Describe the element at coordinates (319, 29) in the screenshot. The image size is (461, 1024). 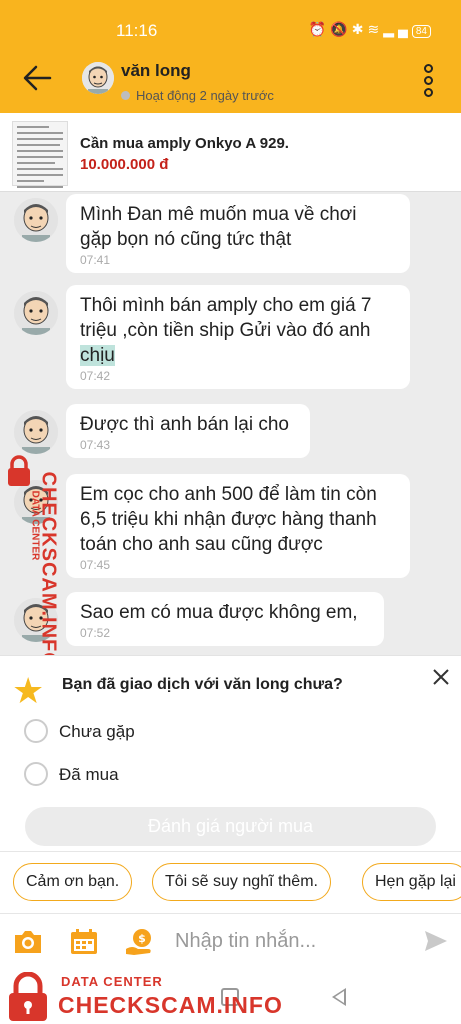
I see `alarm-icon: ⏰` at that location.